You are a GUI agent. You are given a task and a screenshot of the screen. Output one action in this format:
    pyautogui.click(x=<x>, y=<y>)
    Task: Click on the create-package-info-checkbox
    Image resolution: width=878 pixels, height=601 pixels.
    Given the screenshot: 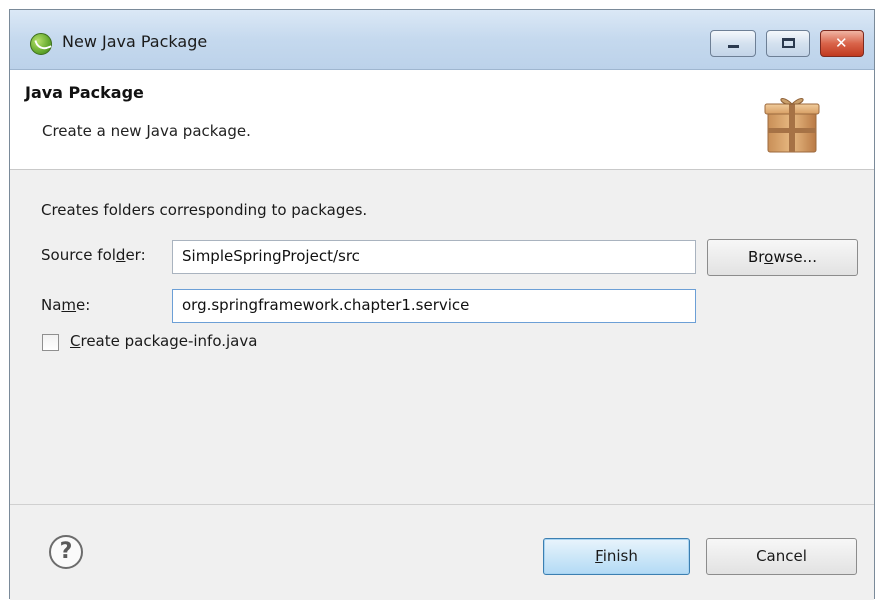 What is the action you would take?
    pyautogui.click(x=50, y=342)
    